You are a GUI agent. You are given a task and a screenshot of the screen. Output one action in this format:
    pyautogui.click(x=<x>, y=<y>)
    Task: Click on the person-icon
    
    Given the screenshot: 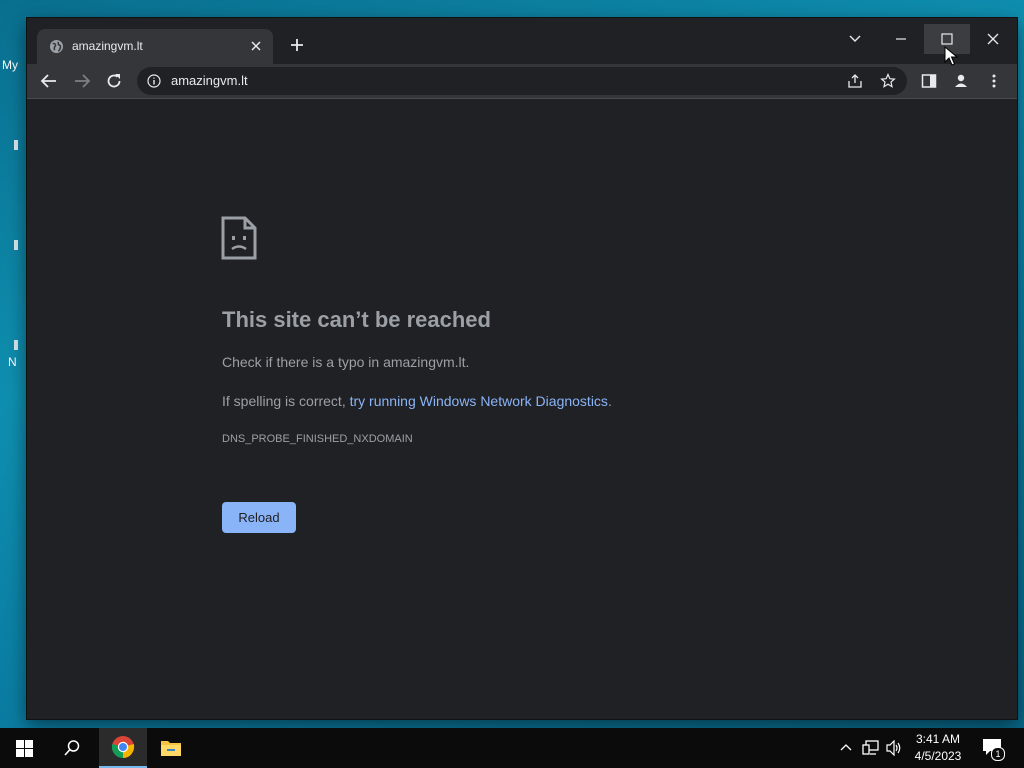 What is the action you would take?
    pyautogui.click(x=961, y=80)
    